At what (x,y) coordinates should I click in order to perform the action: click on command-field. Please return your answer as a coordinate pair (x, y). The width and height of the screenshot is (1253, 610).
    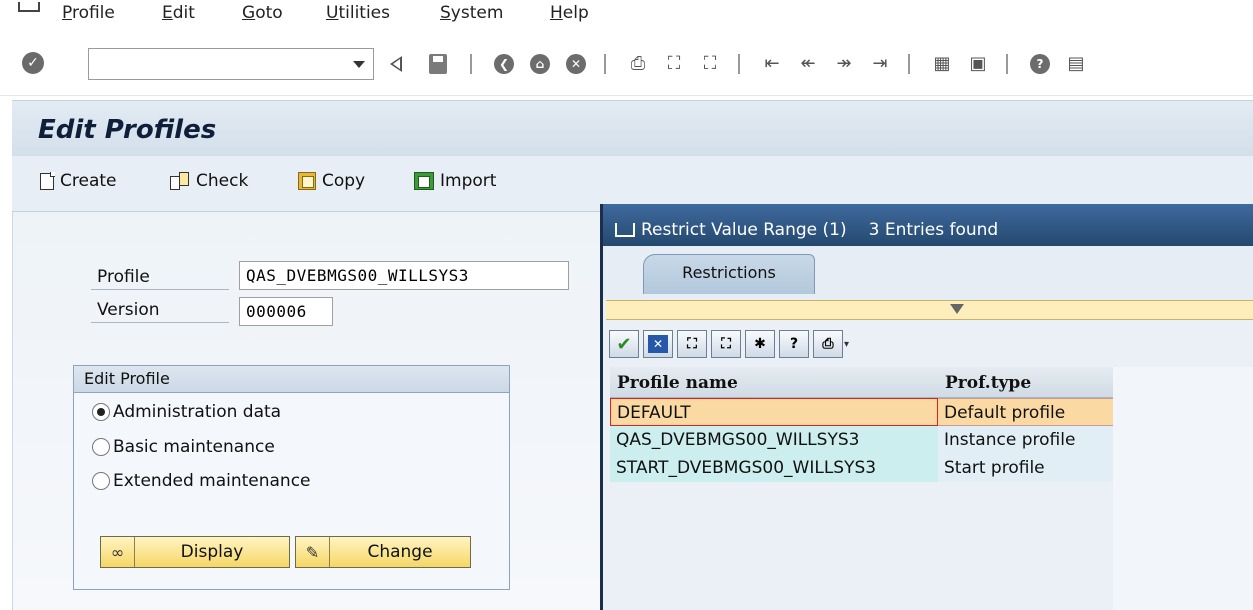
    Looking at the image, I should click on (231, 64).